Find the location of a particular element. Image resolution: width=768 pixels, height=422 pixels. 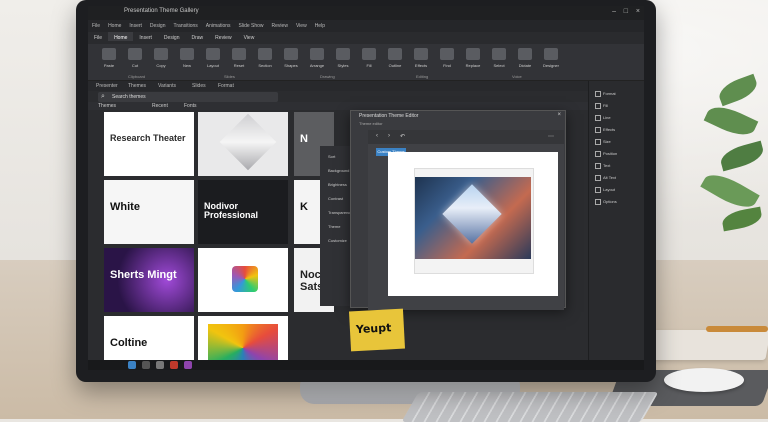

editor-panel-item: Transparency is located at coordinates (340, 212).